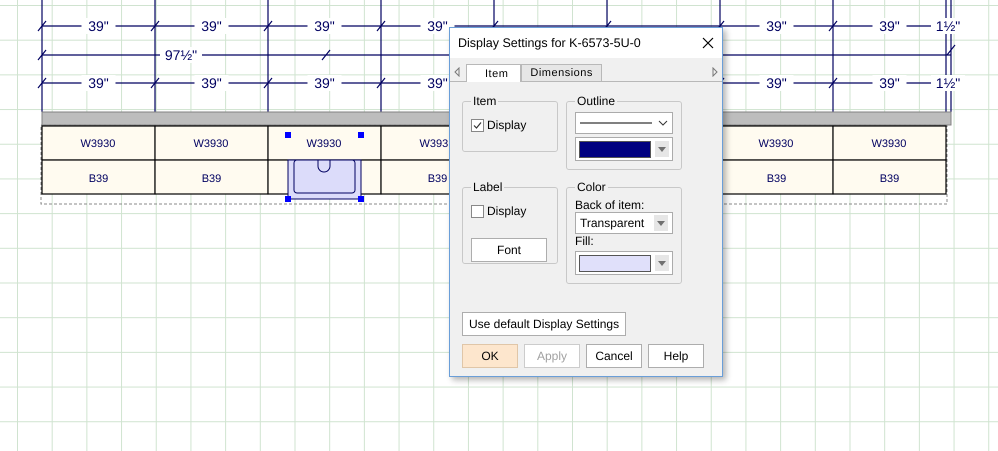 This screenshot has width=998, height=451. Describe the element at coordinates (434, 144) in the screenshot. I see `cabinet-label: W393` at that location.